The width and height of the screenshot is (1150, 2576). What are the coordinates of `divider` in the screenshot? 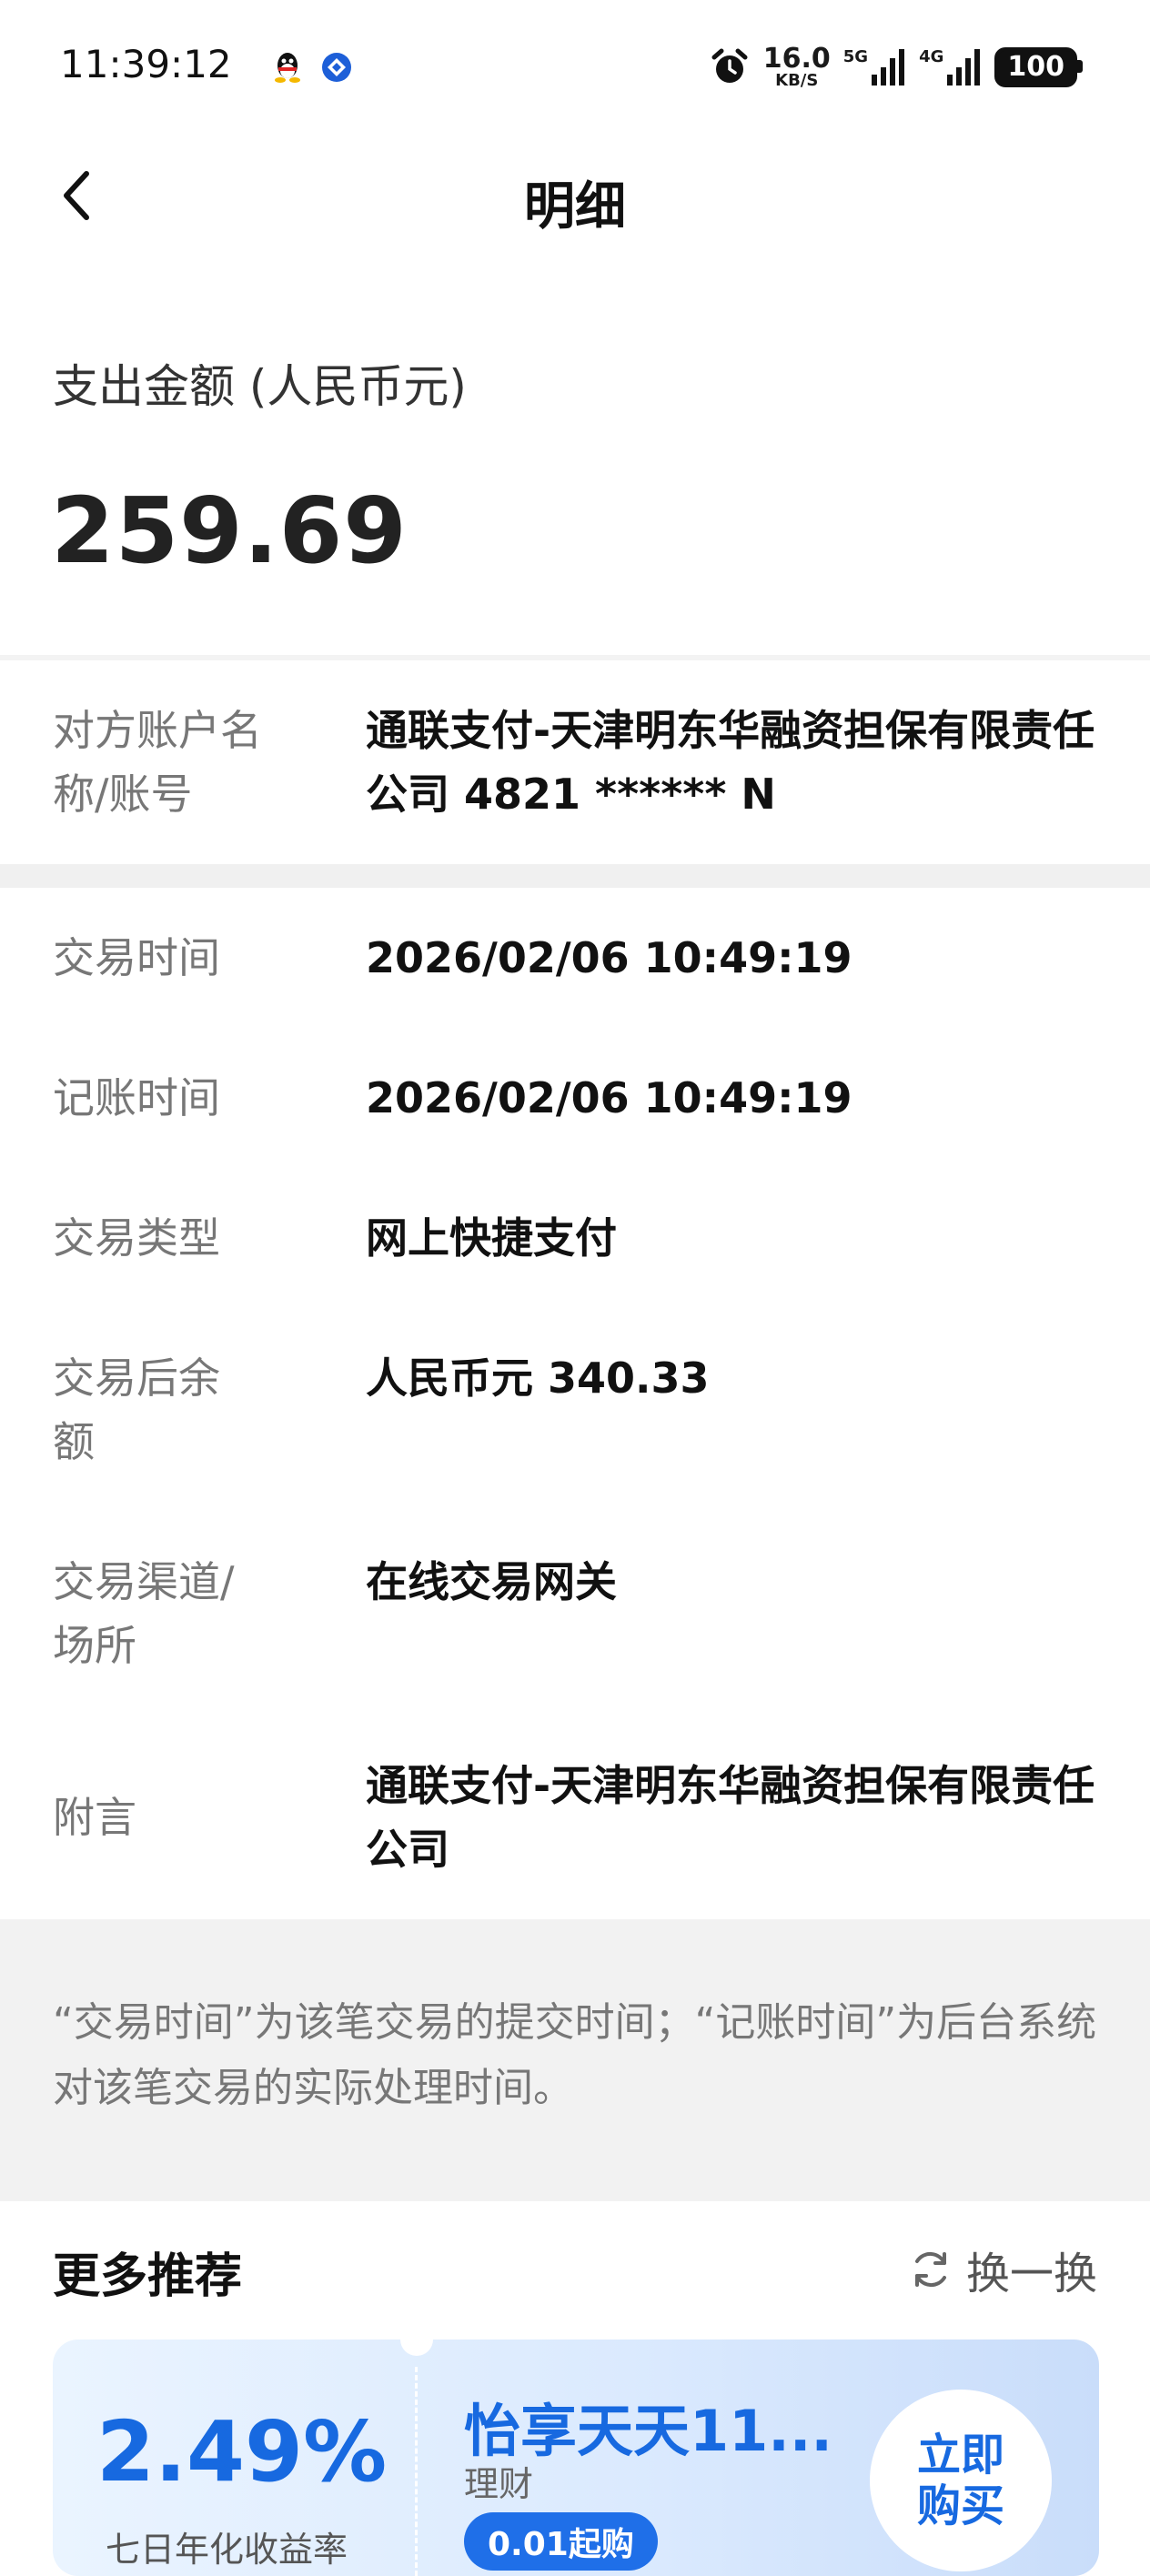 It's located at (575, 657).